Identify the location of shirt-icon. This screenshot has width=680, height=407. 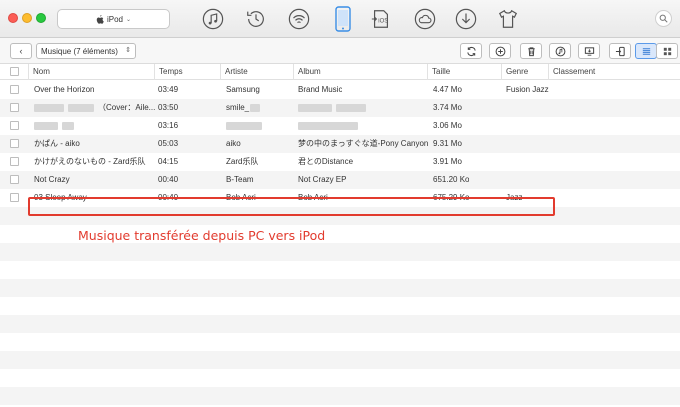
(508, 18).